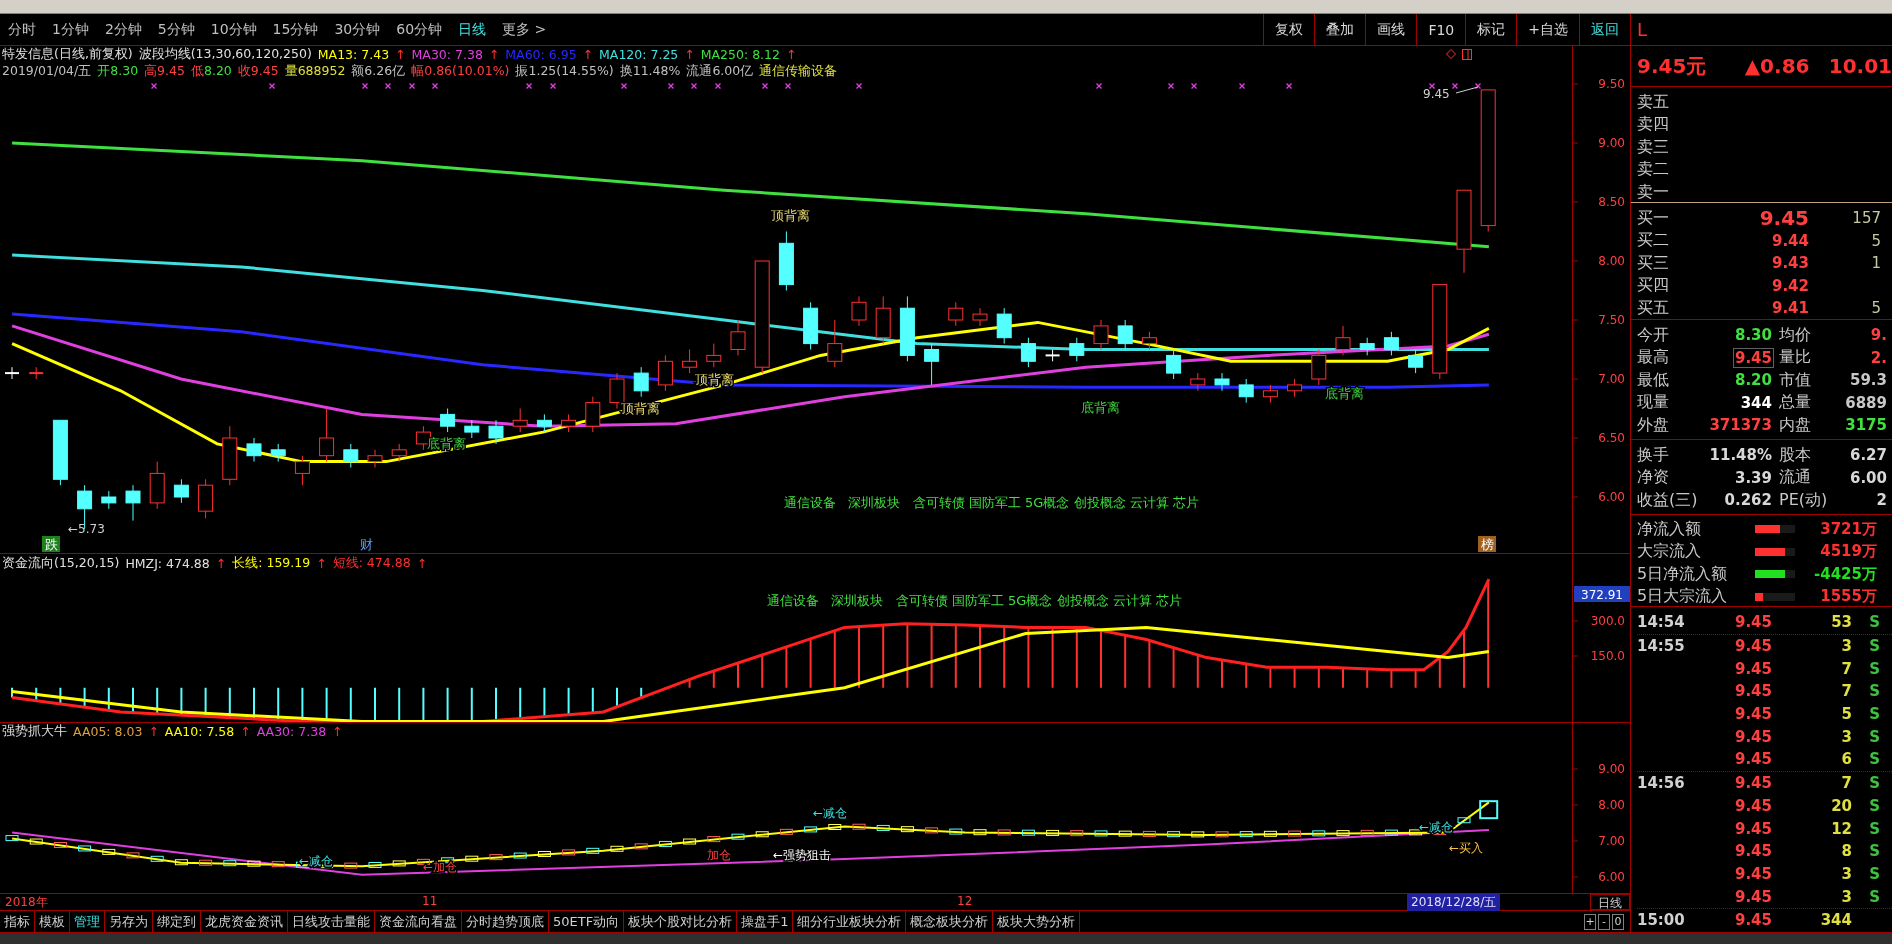 Image resolution: width=1892 pixels, height=944 pixels. What do you see at coordinates (1466, 848) in the screenshot?
I see `signal-label: ←买入` at bounding box center [1466, 848].